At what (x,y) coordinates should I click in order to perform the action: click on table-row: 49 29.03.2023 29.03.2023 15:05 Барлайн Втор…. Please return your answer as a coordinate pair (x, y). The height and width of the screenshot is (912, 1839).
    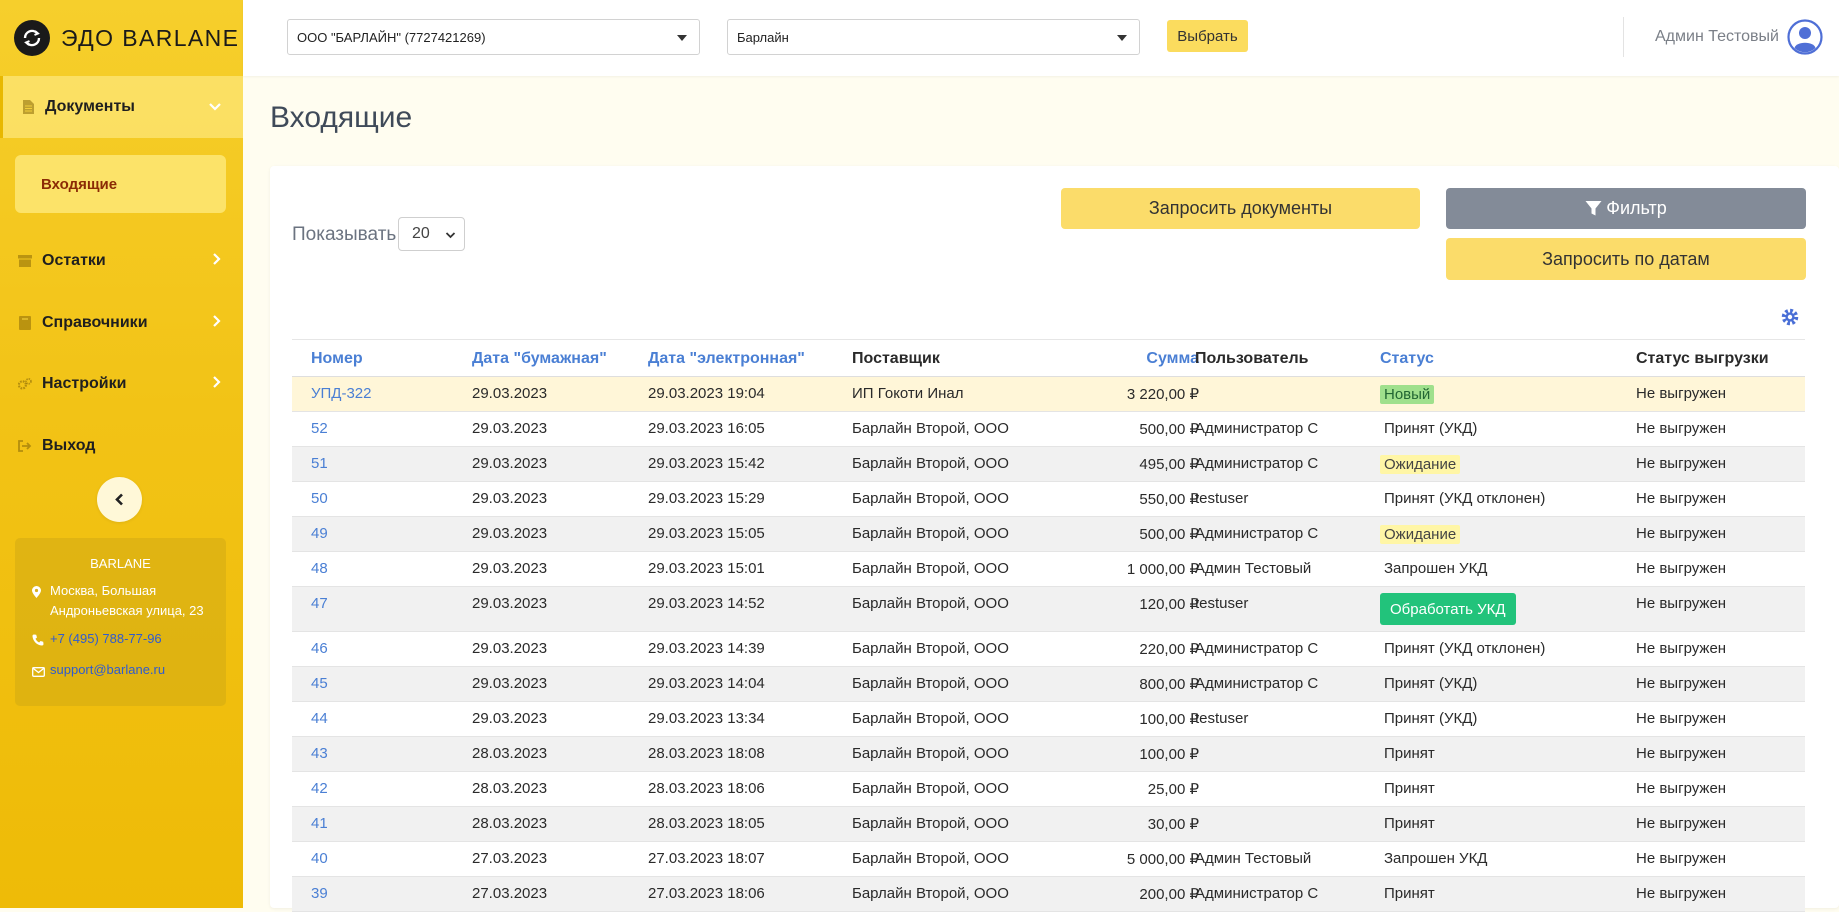
    Looking at the image, I should click on (1048, 534).